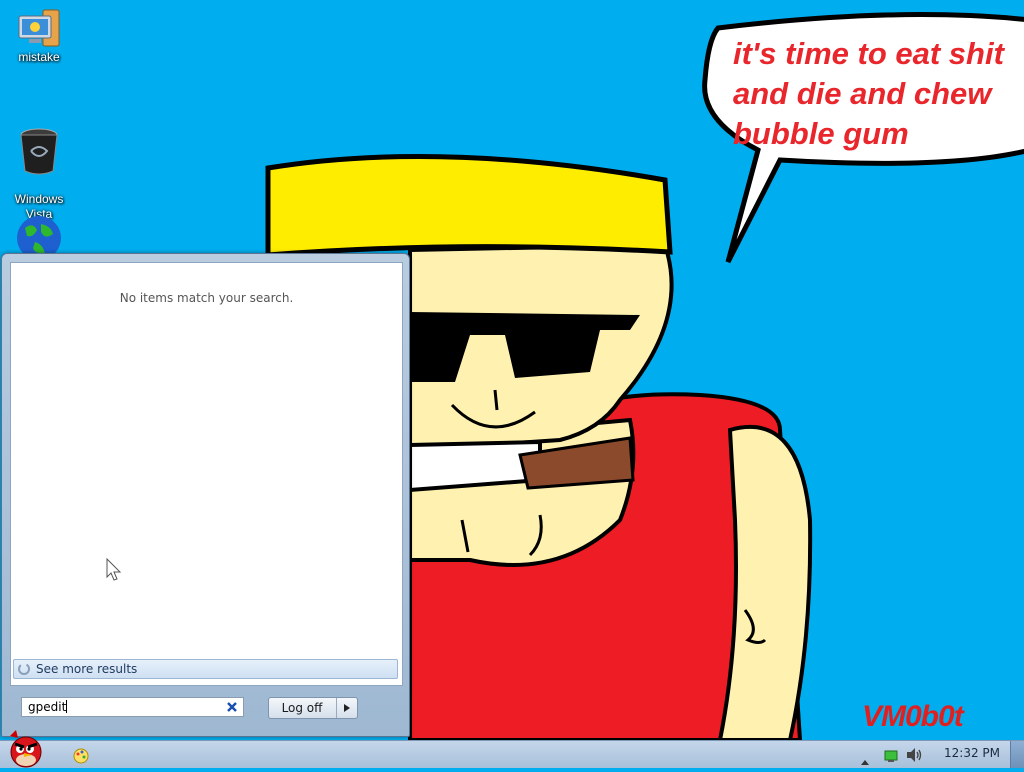 This screenshot has width=1024, height=772. Describe the element at coordinates (891, 757) in the screenshot. I see `network-icon` at that location.